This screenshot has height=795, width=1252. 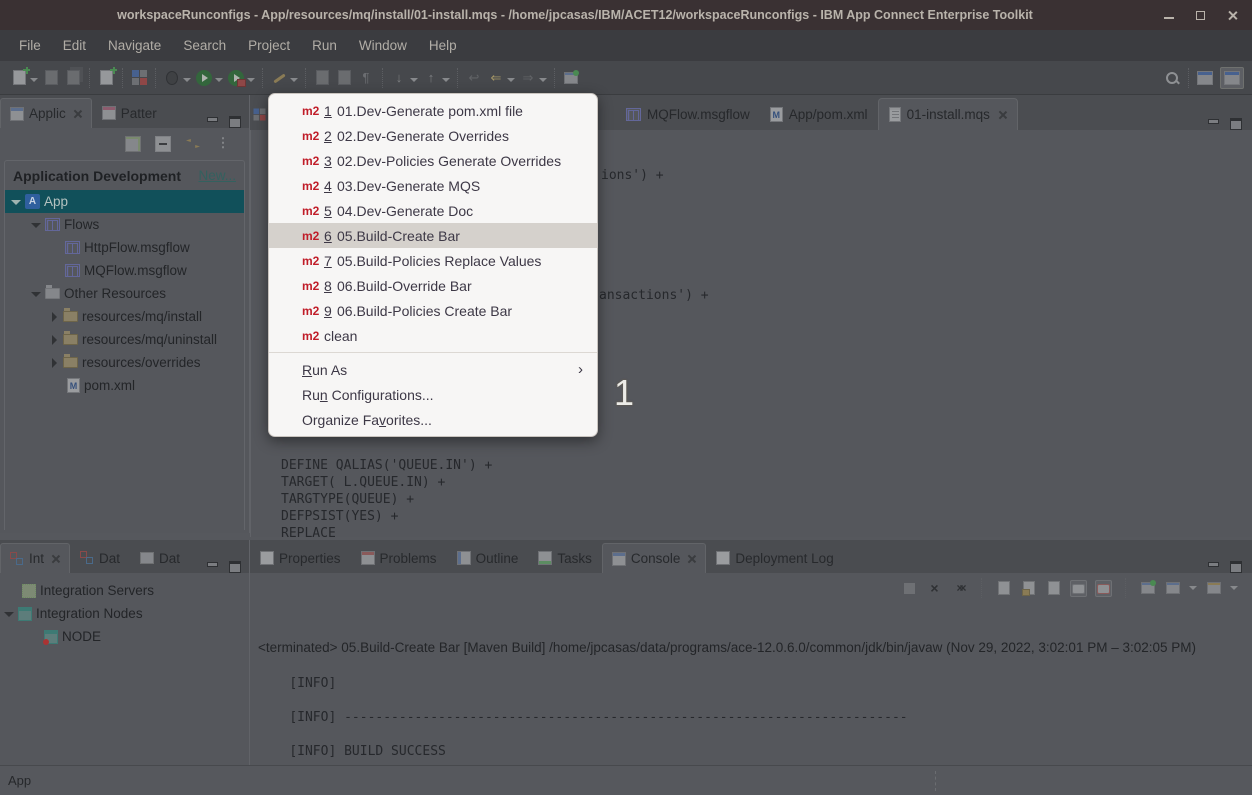 What do you see at coordinates (433, 335) in the screenshot?
I see `menu-item-clean: m2 clean` at bounding box center [433, 335].